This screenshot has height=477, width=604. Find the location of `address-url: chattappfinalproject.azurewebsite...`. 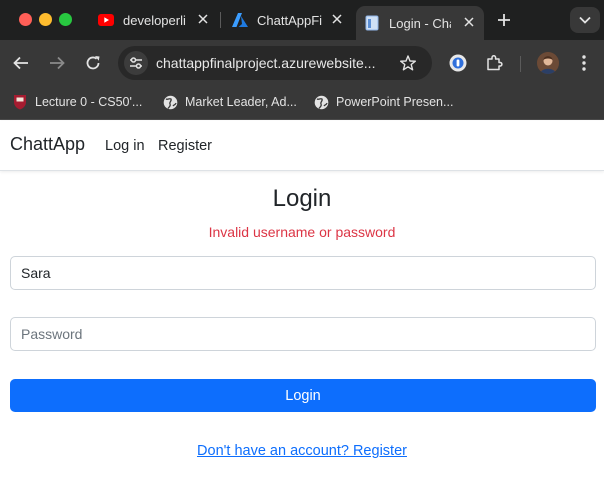

address-url: chattappfinalproject.azurewebsite... is located at coordinates (276, 63).